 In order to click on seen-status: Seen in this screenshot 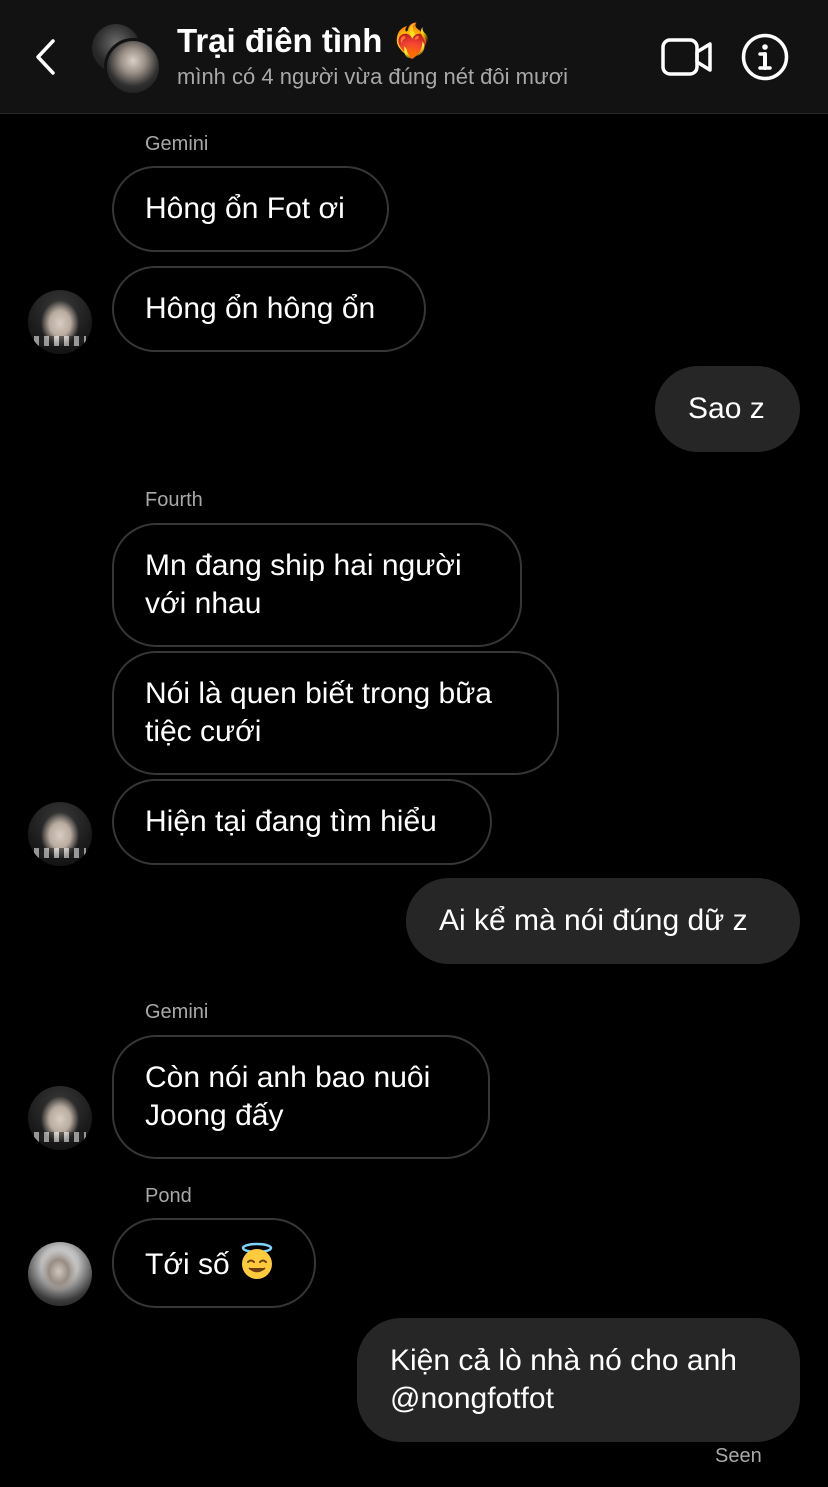, I will do `click(738, 1456)`.